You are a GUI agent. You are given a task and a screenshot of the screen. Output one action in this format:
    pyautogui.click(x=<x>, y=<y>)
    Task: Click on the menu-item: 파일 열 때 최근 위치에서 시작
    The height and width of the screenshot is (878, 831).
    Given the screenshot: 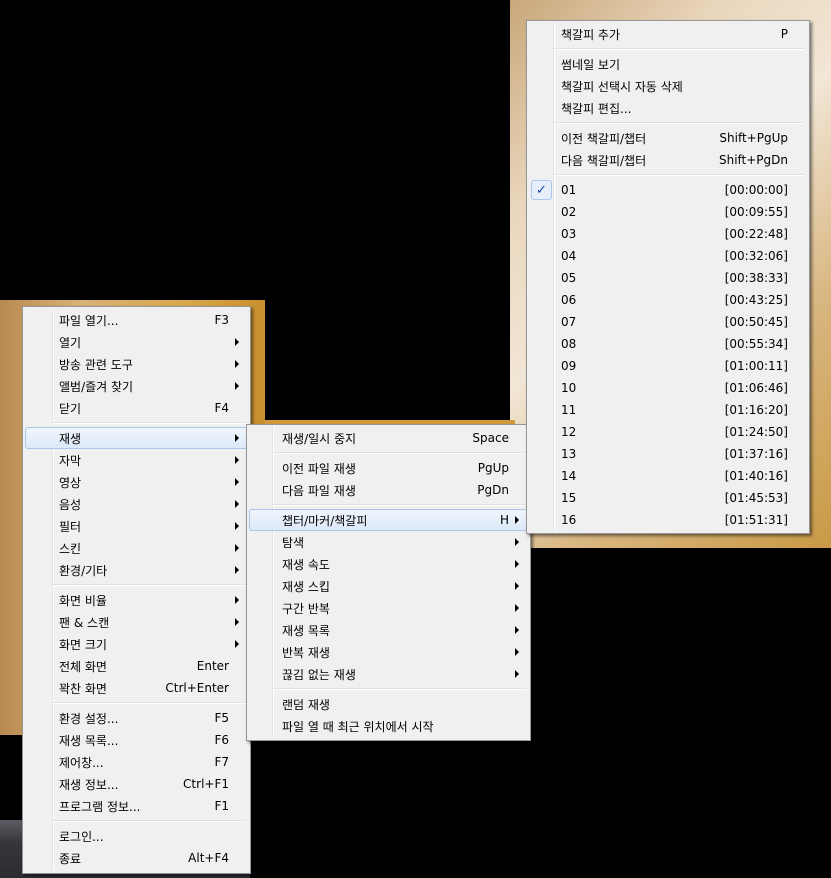 What is the action you would take?
    pyautogui.click(x=388, y=726)
    